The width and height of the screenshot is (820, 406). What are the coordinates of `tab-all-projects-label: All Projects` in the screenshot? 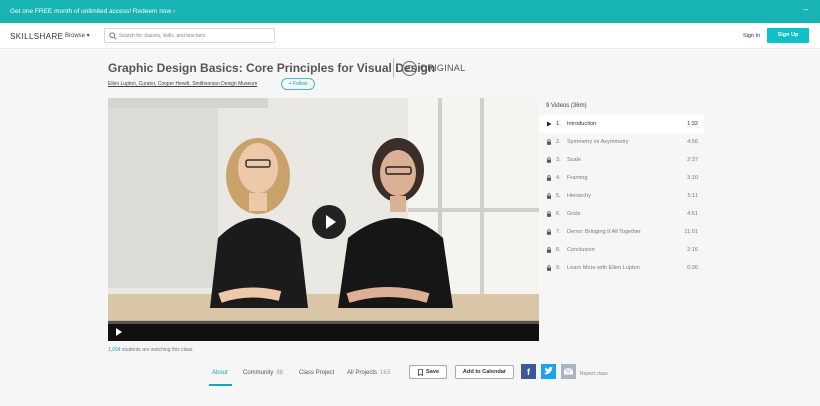 It's located at (362, 373).